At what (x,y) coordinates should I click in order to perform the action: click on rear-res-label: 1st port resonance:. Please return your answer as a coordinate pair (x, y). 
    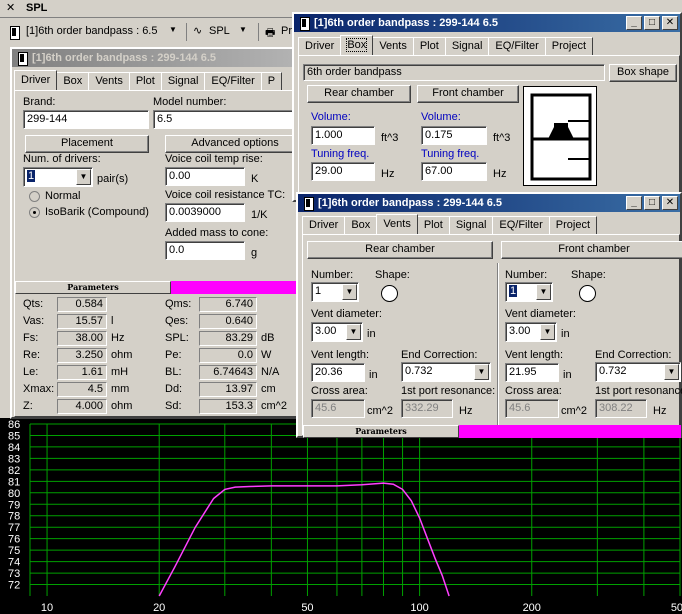
    Looking at the image, I should click on (448, 391).